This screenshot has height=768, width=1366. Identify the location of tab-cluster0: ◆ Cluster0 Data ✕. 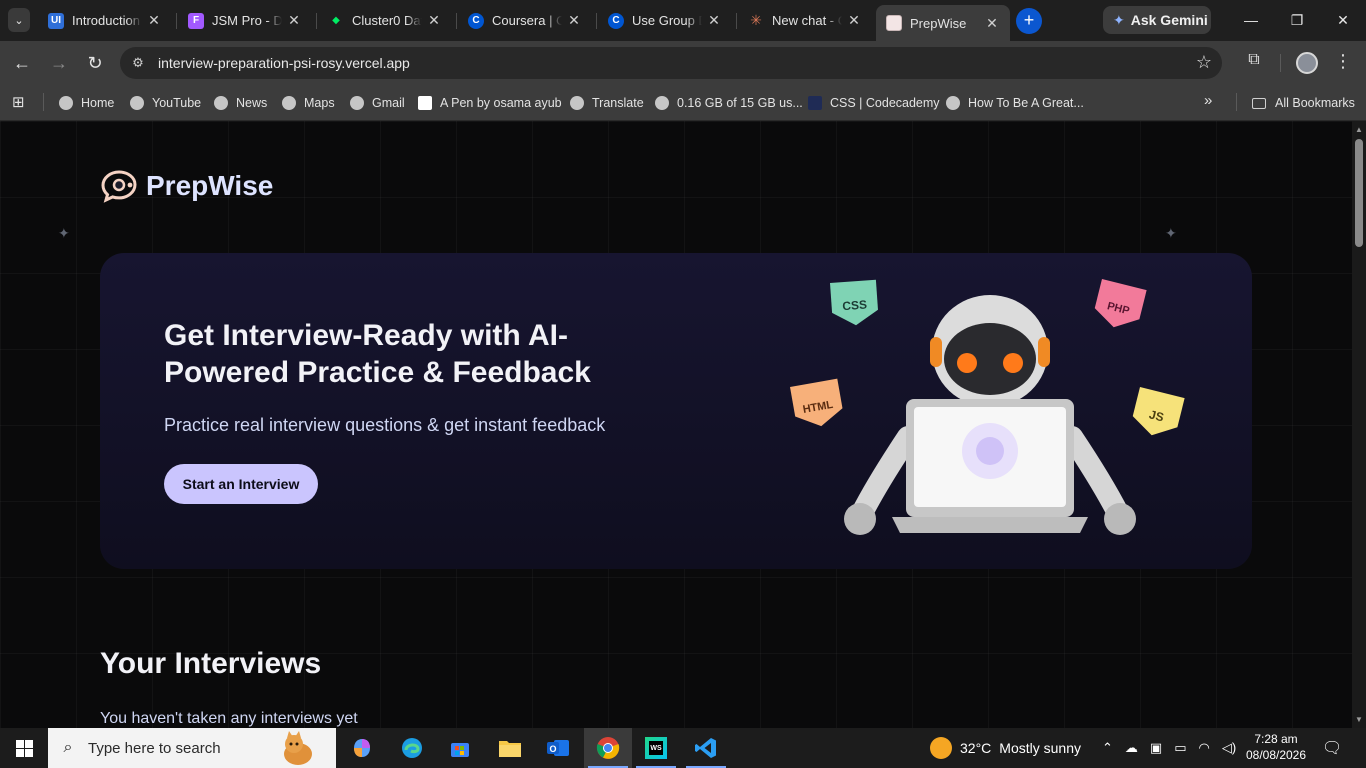
(385, 20).